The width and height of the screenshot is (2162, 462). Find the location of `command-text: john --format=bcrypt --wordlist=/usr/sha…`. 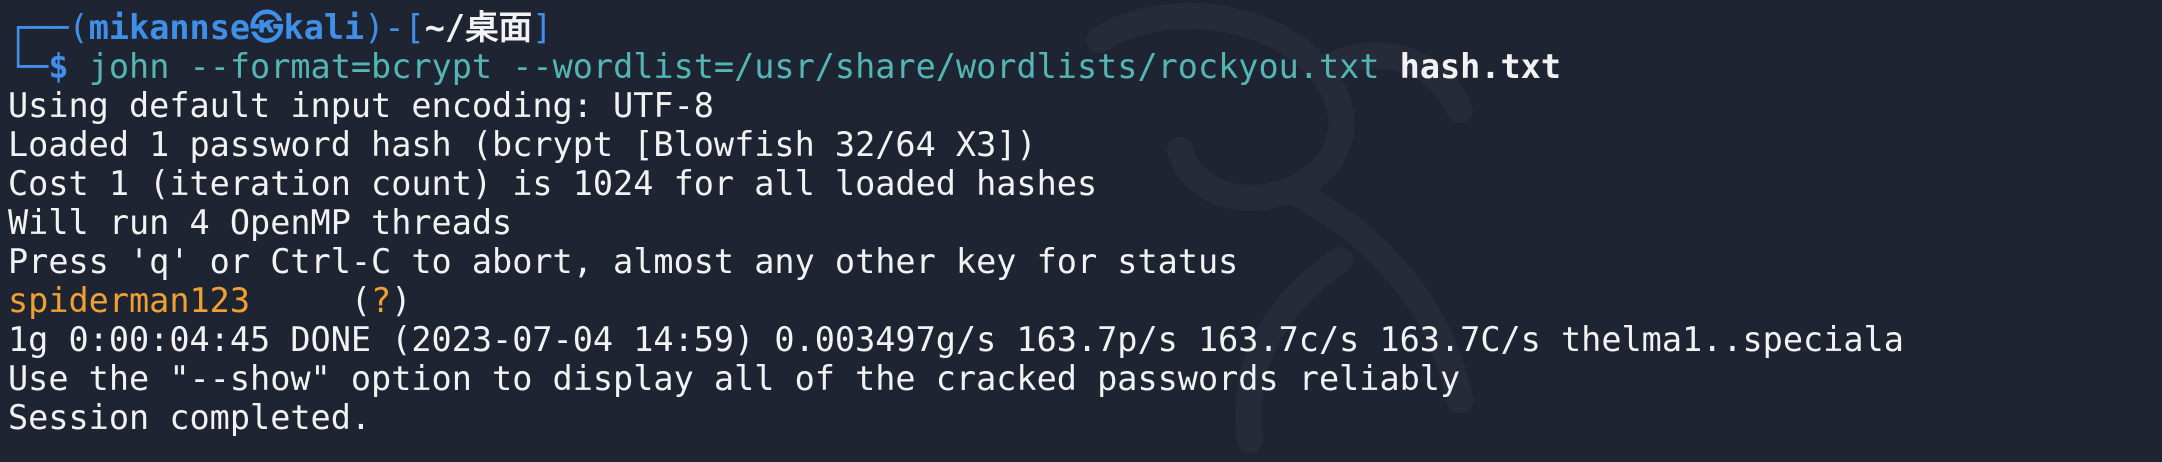

command-text: john --format=bcrypt --wordlist=/usr/sha… is located at coordinates (734, 66).